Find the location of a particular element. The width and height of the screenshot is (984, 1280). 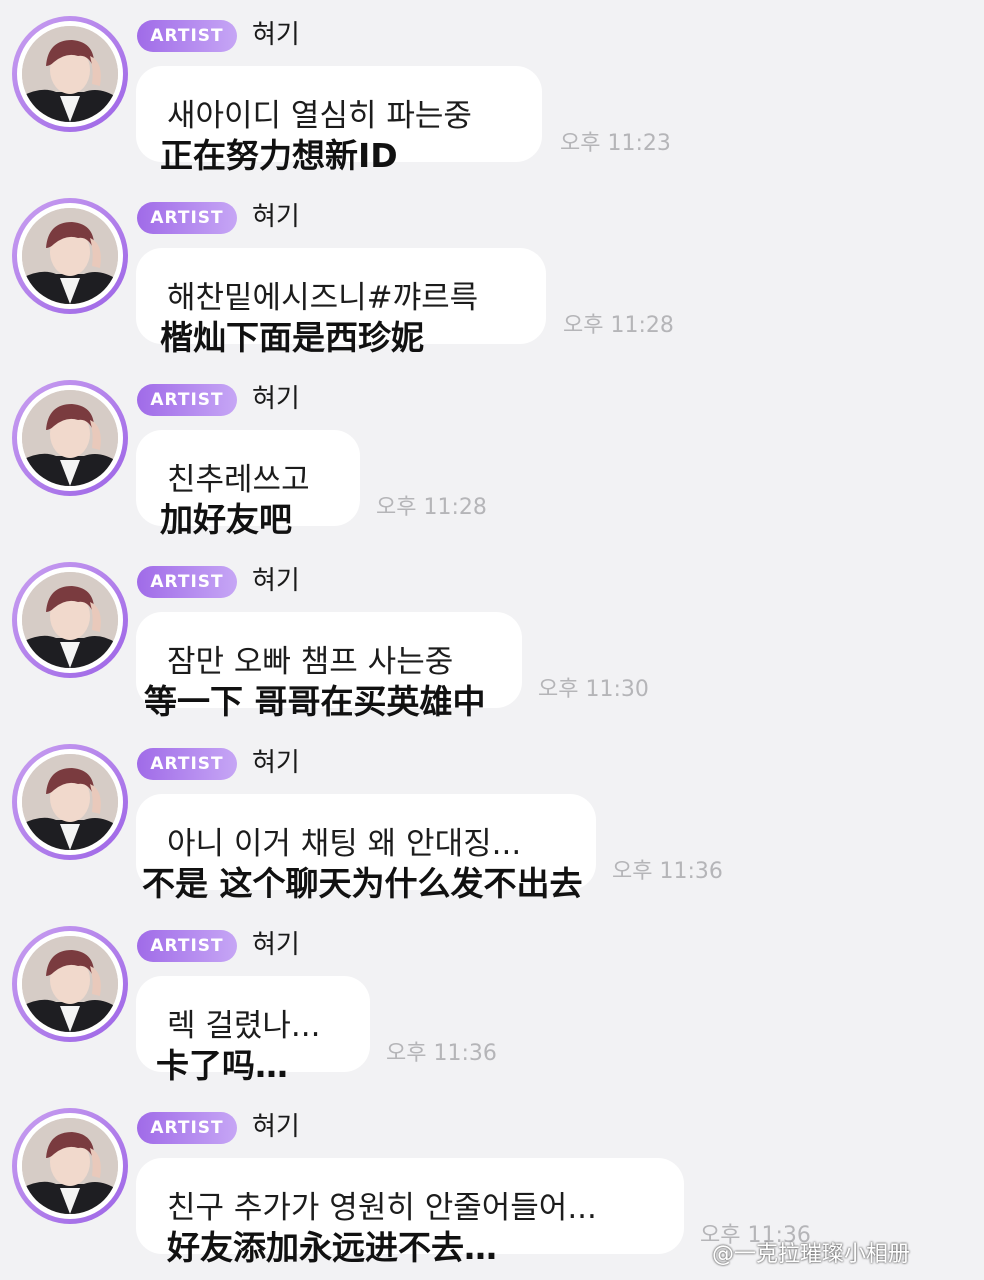

chat-message: ARTIST 혀기 친추레쓰고 加好友吧 오후 11:28 is located at coordinates (492, 455).